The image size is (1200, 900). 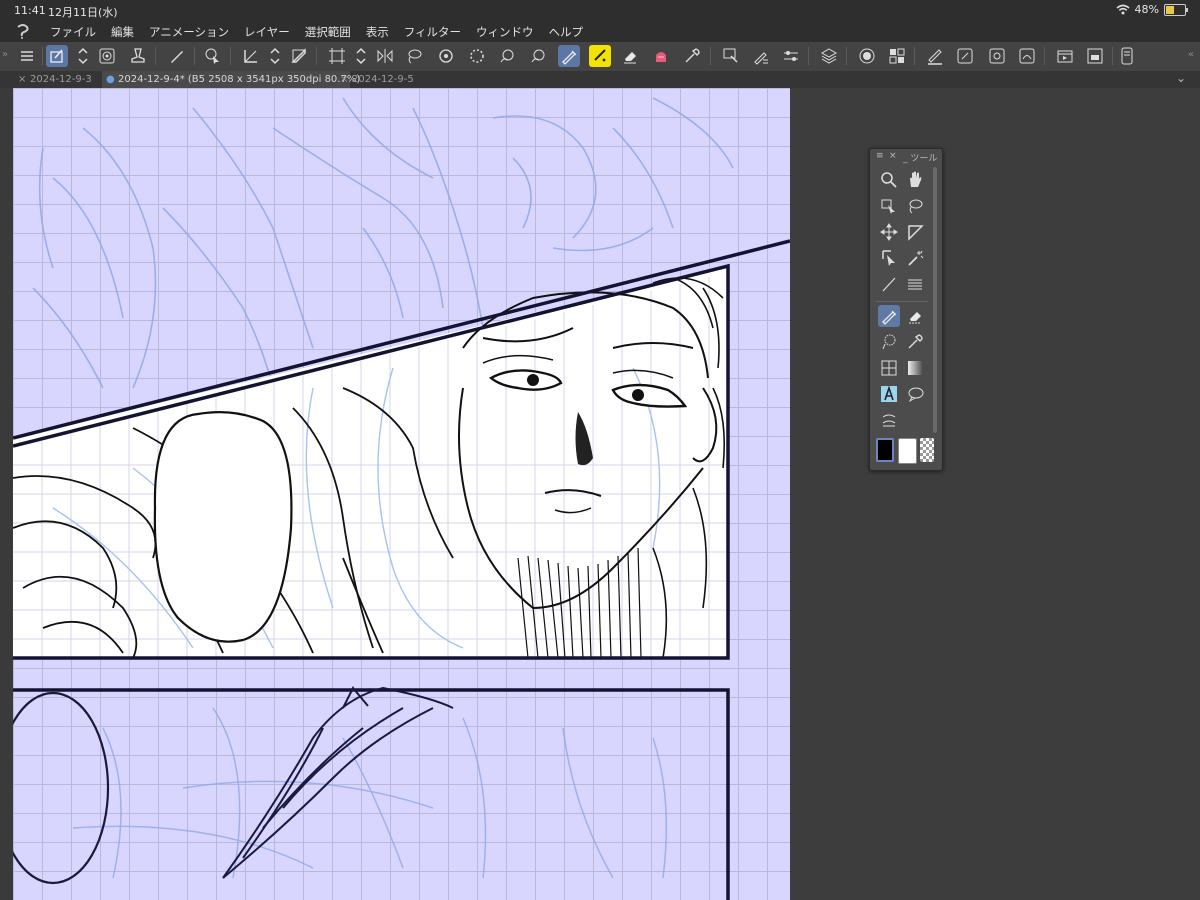 What do you see at coordinates (915, 394) in the screenshot?
I see `balloon-tool-icon` at bounding box center [915, 394].